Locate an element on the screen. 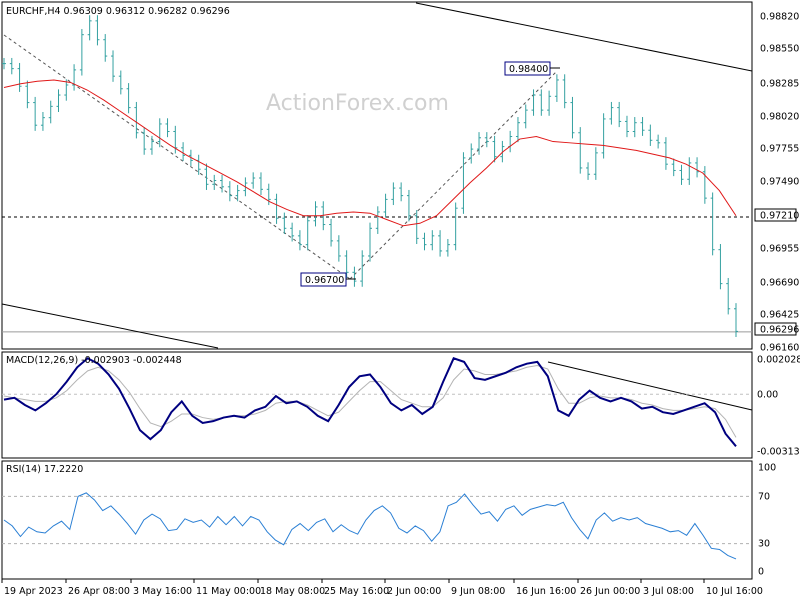 This screenshot has width=800, height=604. price-axis-label: 0.97755 is located at coordinates (779, 149).